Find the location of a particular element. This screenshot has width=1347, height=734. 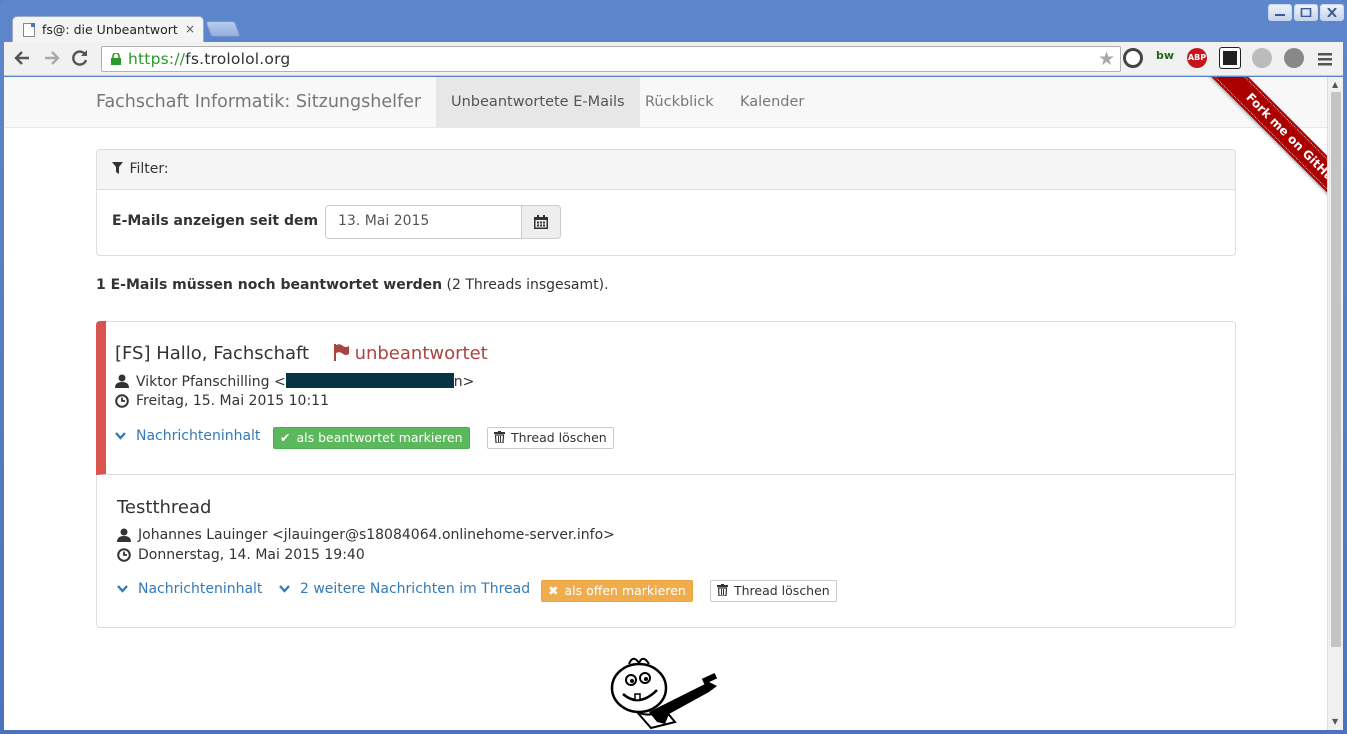

scrollbar-thumb is located at coordinates (1336, 369).